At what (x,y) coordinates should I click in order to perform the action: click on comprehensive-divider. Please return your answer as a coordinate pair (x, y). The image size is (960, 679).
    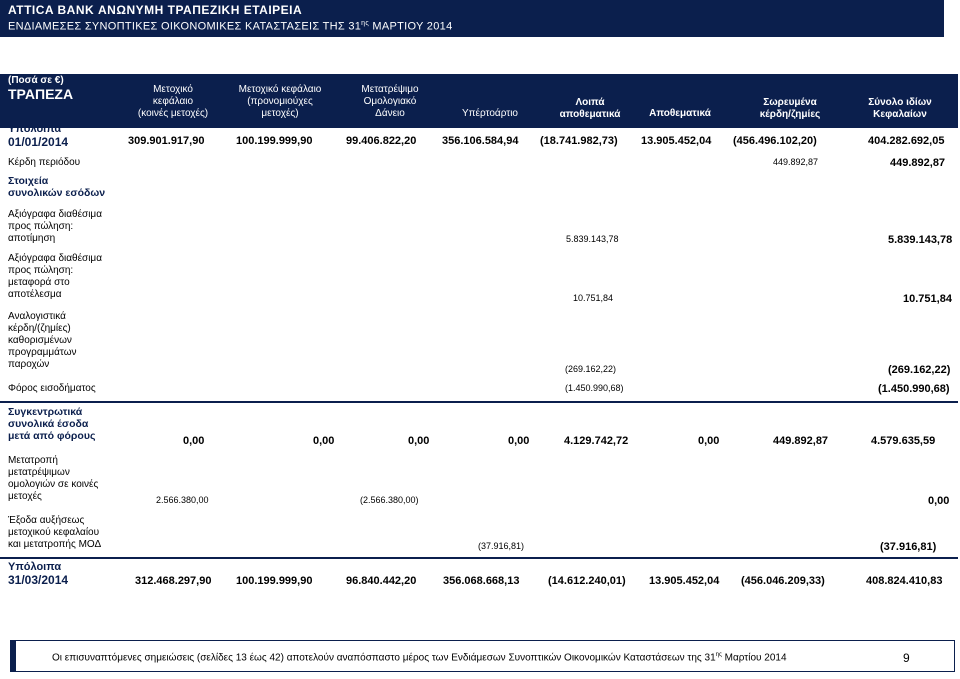
    Looking at the image, I should click on (479, 402).